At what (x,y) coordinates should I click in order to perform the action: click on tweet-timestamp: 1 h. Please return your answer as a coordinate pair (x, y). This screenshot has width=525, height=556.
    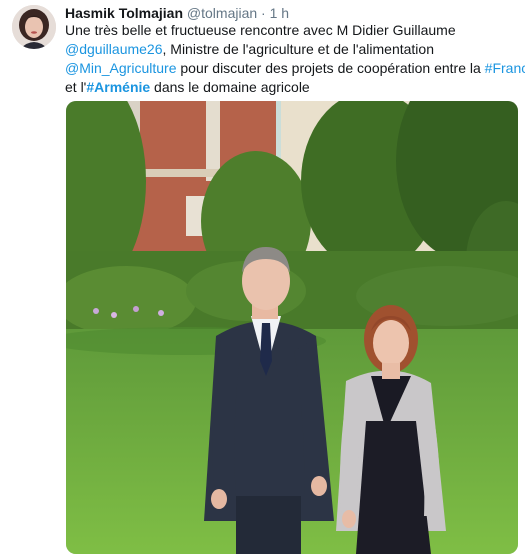
    Looking at the image, I should click on (279, 13).